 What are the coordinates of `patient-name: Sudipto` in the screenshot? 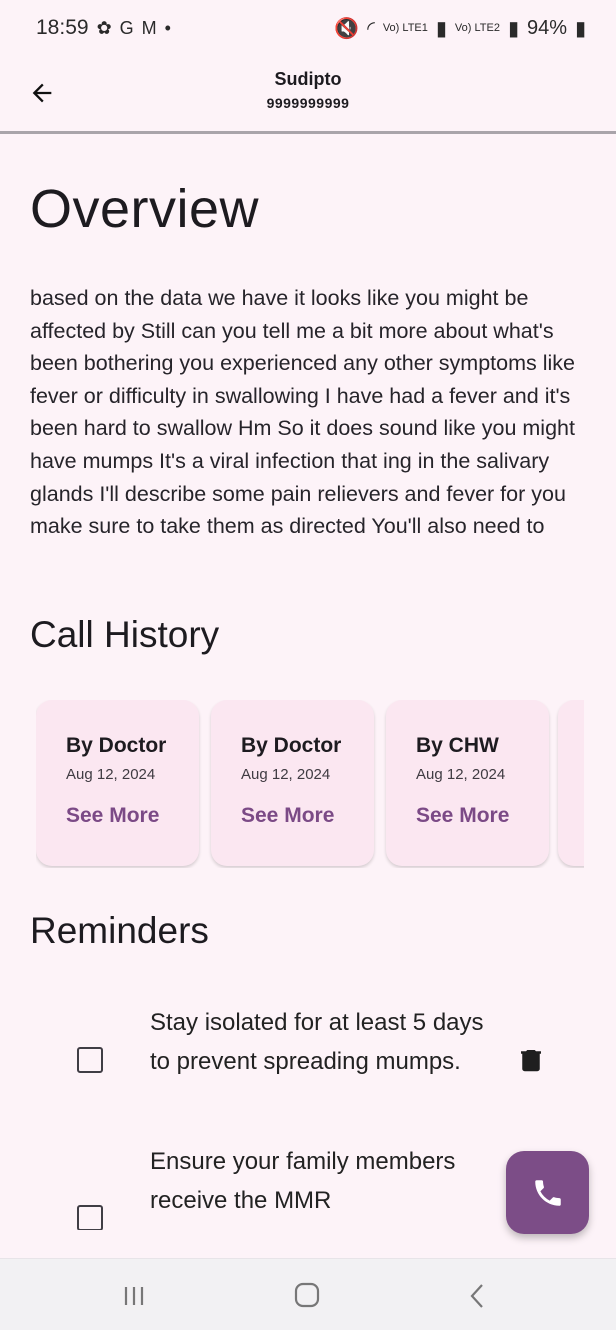 It's located at (308, 79).